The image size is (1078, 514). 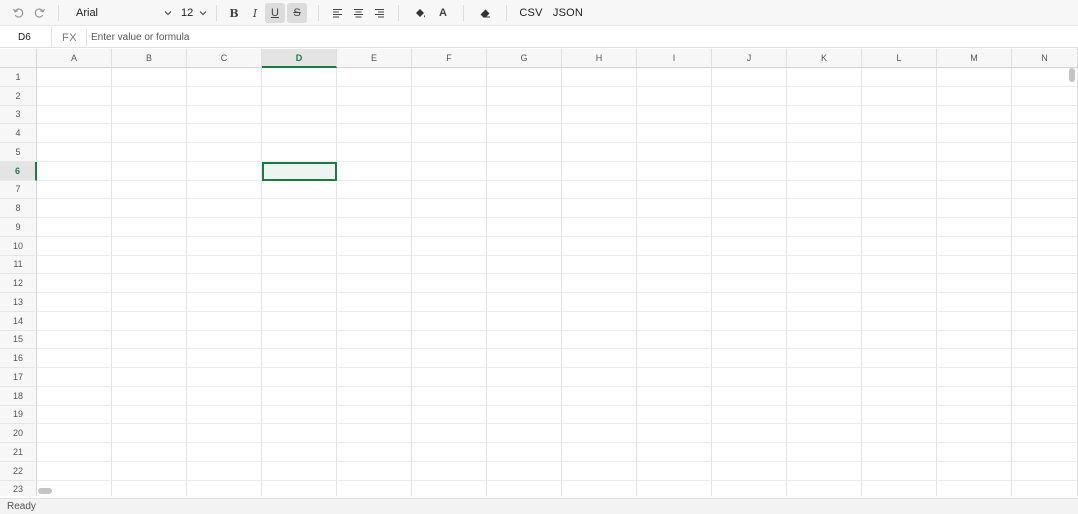 I want to click on row-header: 18, so click(x=18, y=396).